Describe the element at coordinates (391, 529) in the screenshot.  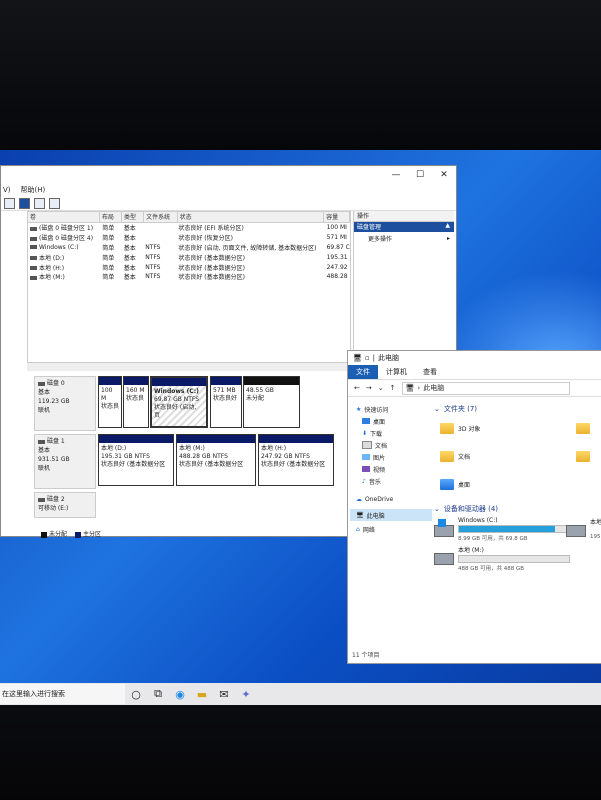
I see `sidebar-item-network: ⌂ 网络` at that location.